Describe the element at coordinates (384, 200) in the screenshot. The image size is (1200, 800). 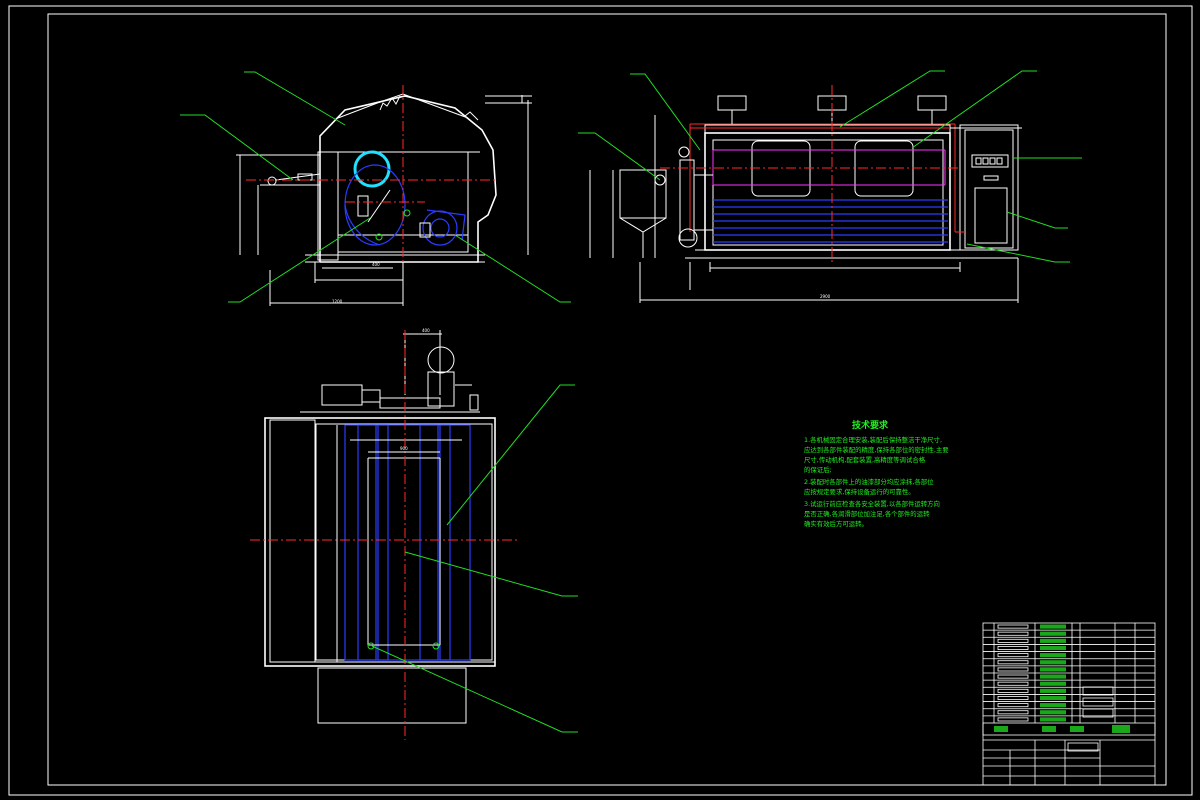
I see `front-view-dimensions: 1200 400` at that location.